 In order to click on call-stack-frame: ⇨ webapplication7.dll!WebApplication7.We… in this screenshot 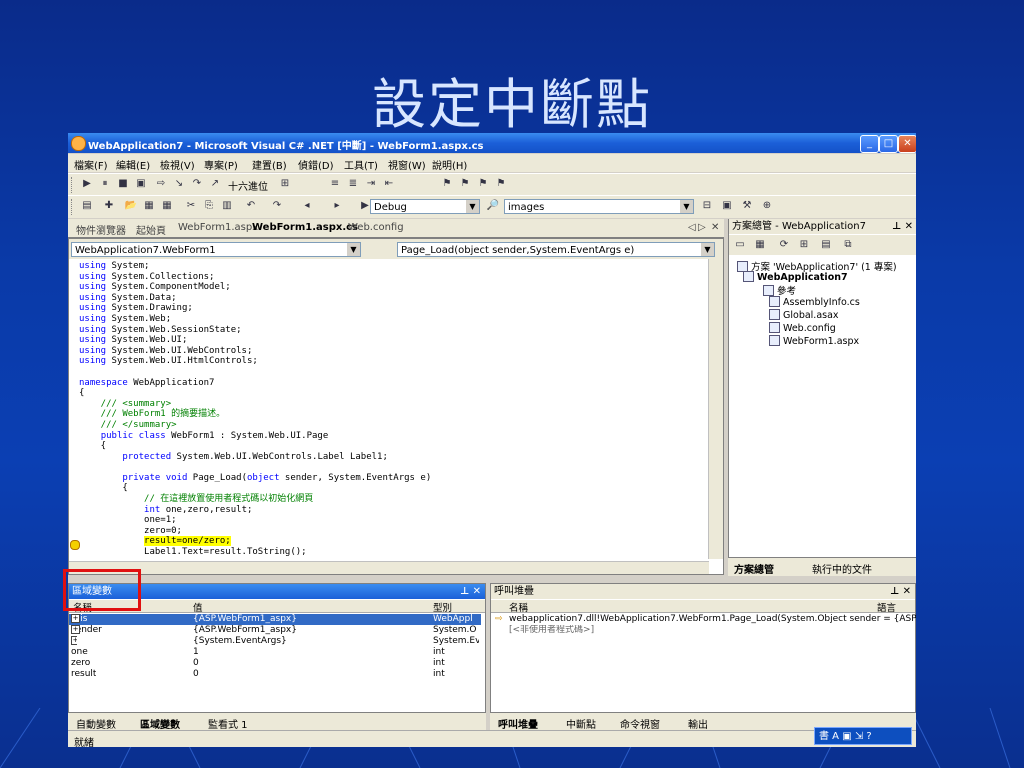, I will do `click(705, 619)`.